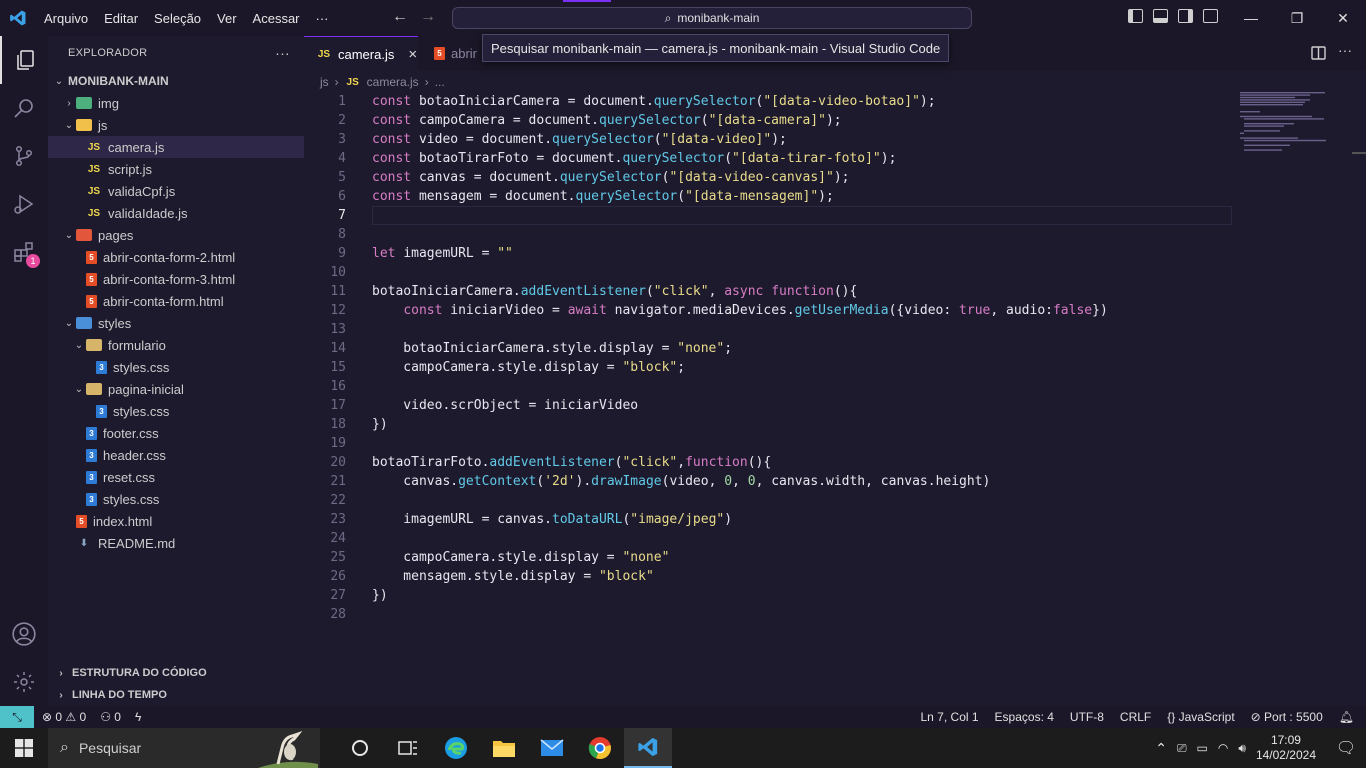 Image resolution: width=1366 pixels, height=768 pixels. Describe the element at coordinates (497, 481) in the screenshot. I see `code-token: getContext` at that location.